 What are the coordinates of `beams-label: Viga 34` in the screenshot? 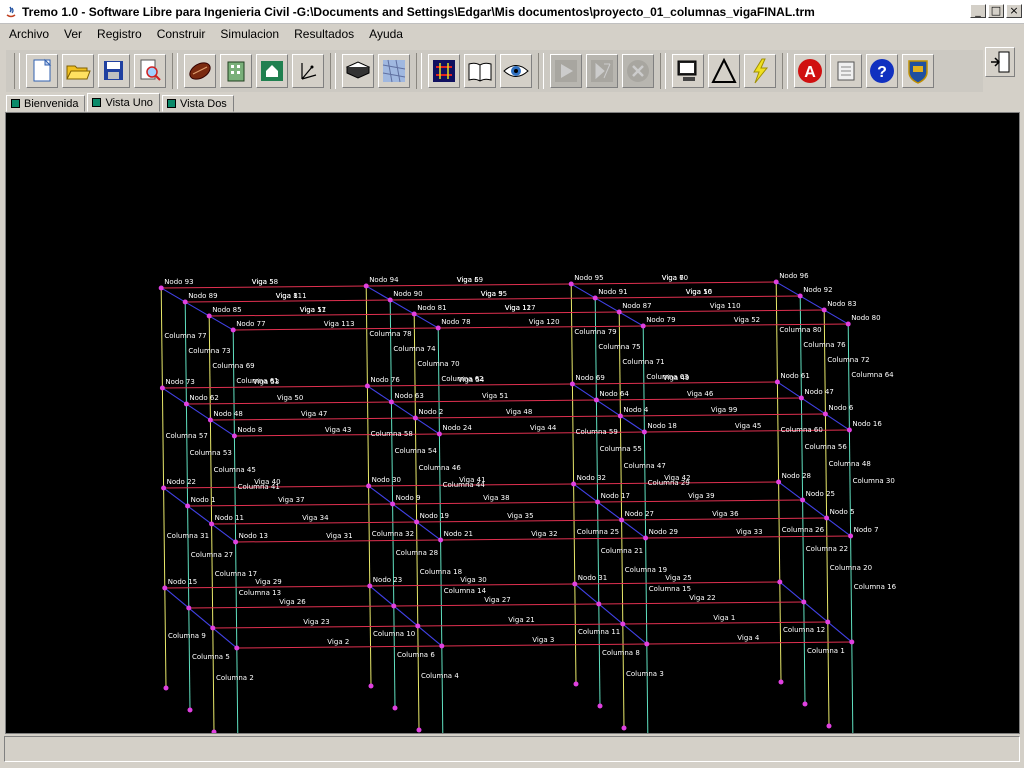 It's located at (315, 518).